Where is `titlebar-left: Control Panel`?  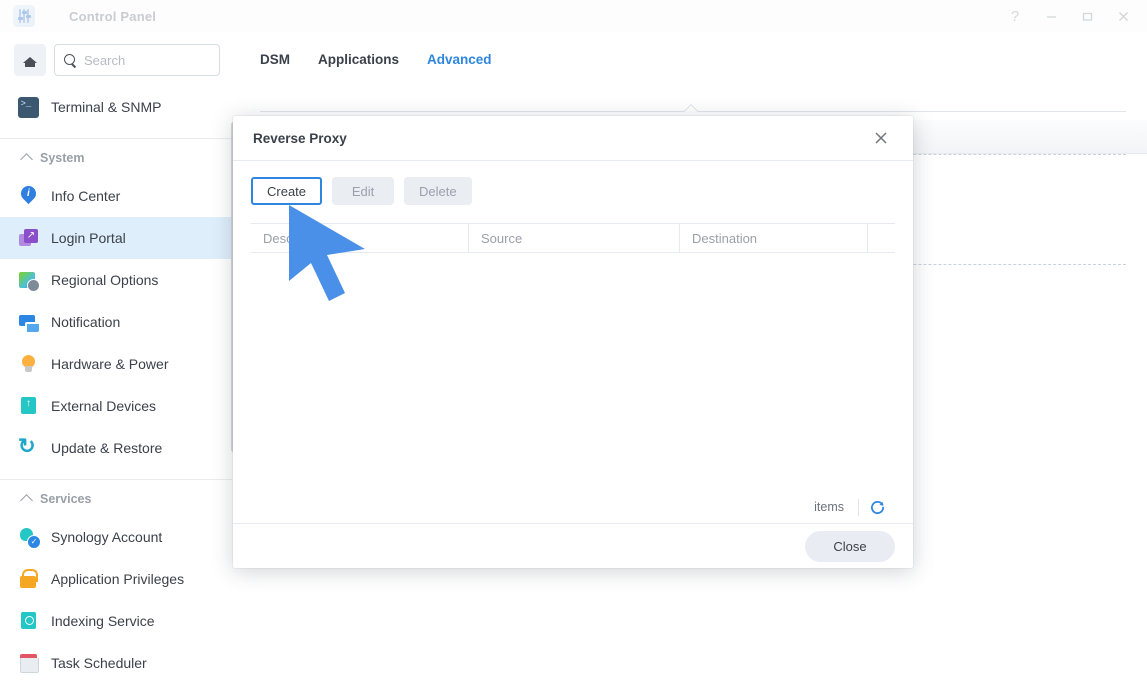 titlebar-left: Control Panel is located at coordinates (78, 16).